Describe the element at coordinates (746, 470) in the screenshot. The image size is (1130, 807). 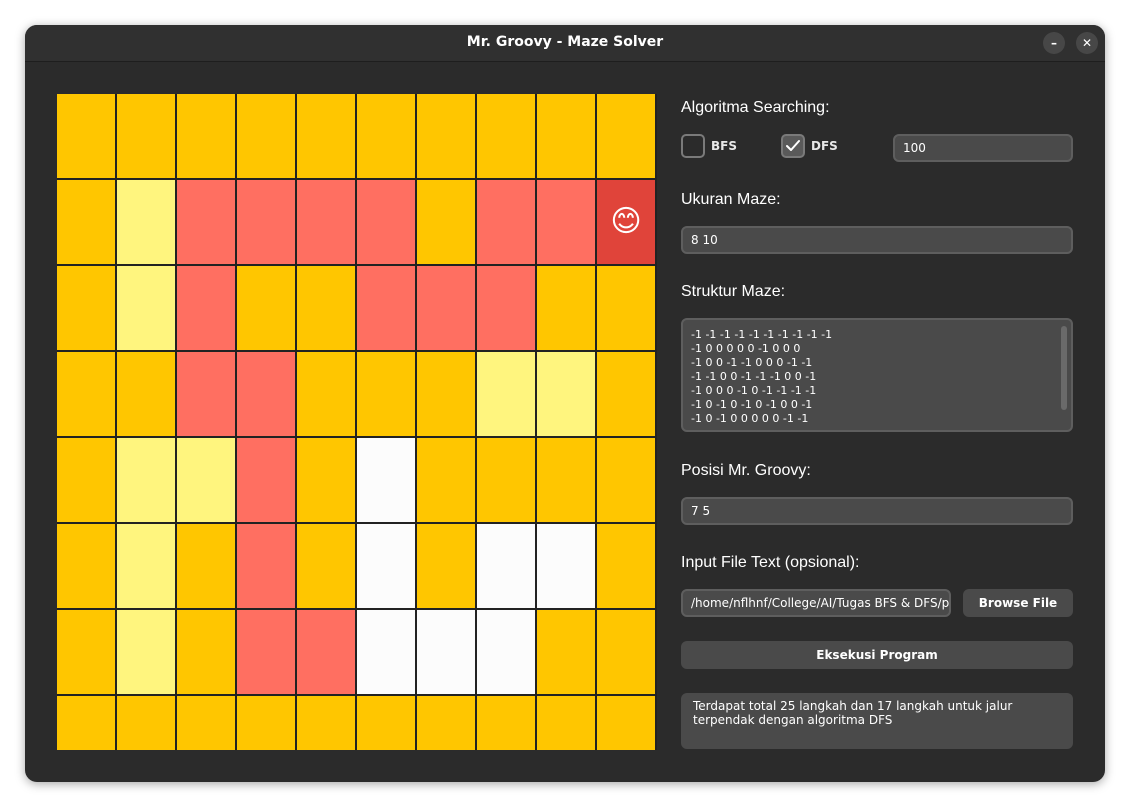
I see `position-label: Posisi Mr. Groovy:` at that location.